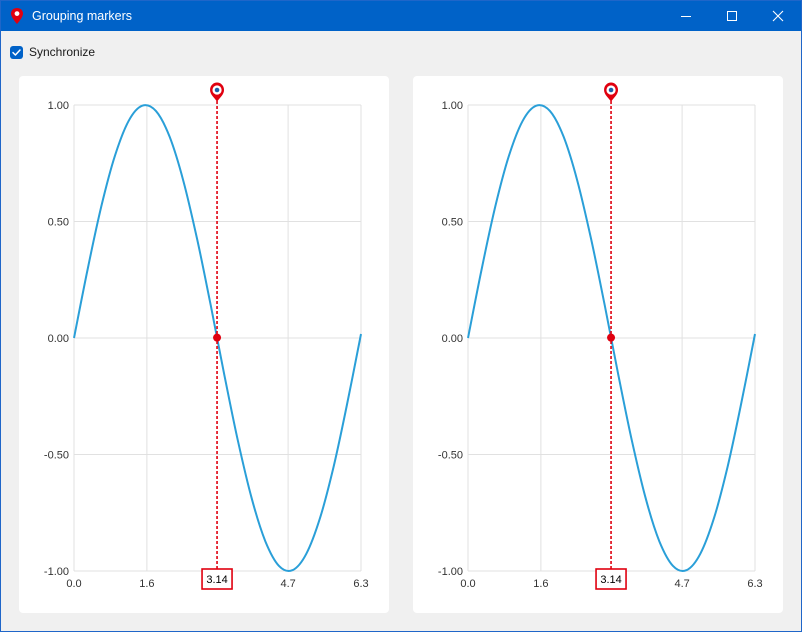 This screenshot has width=802, height=632. What do you see at coordinates (62, 52) in the screenshot?
I see `synchronize-label: Synchronize` at bounding box center [62, 52].